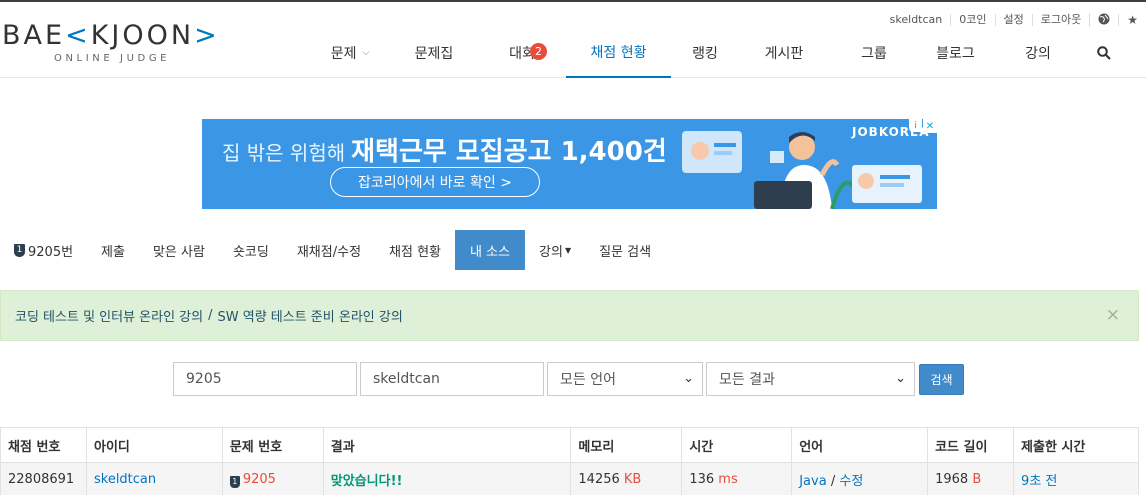  I want to click on logo: BAE<KJOON> ONLINE JUDGE, so click(127, 45).